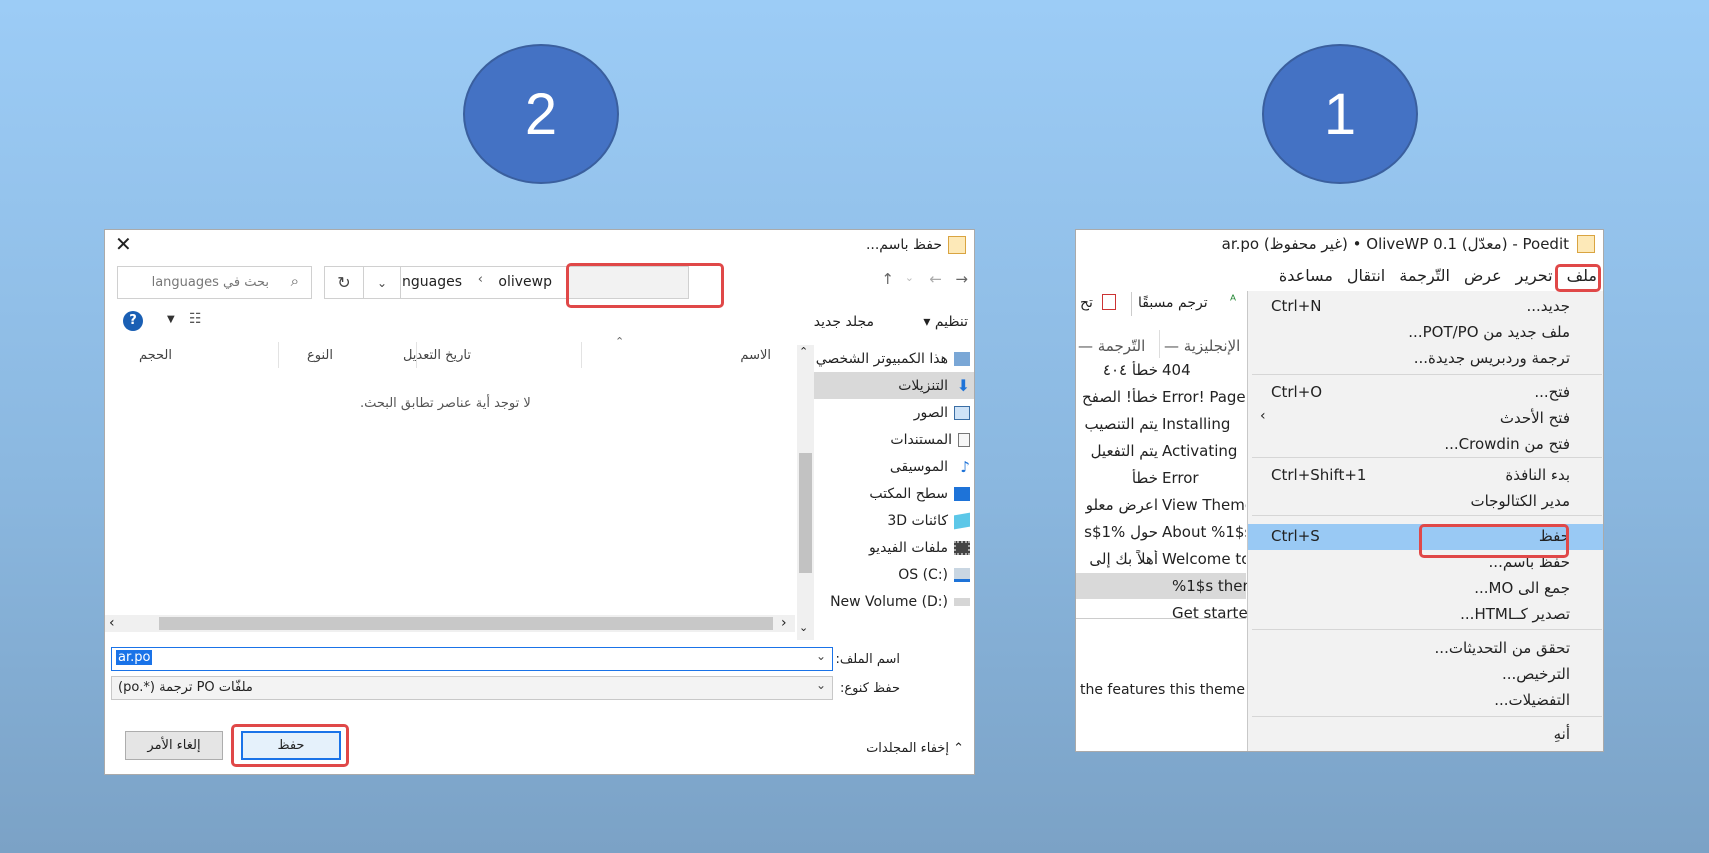 The width and height of the screenshot is (1709, 853). I want to click on menu-item: جديد... Ctrl+N, so click(1425, 307).